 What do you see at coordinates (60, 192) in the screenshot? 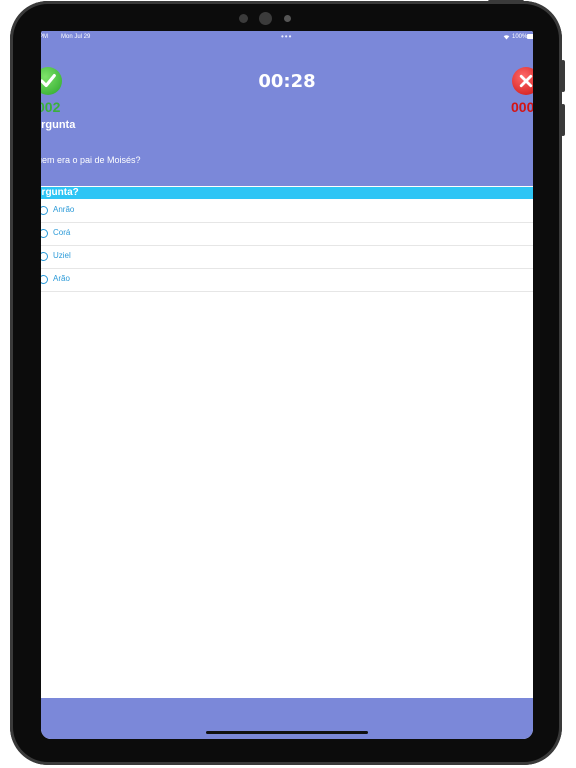
I see `section-header-label: ergunta?` at bounding box center [60, 192].